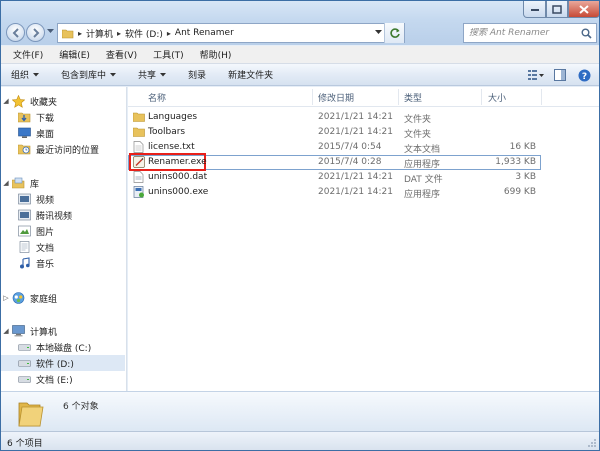 The image size is (600, 451). Describe the element at coordinates (413, 97) in the screenshot. I see `column-type: 类型` at that location.